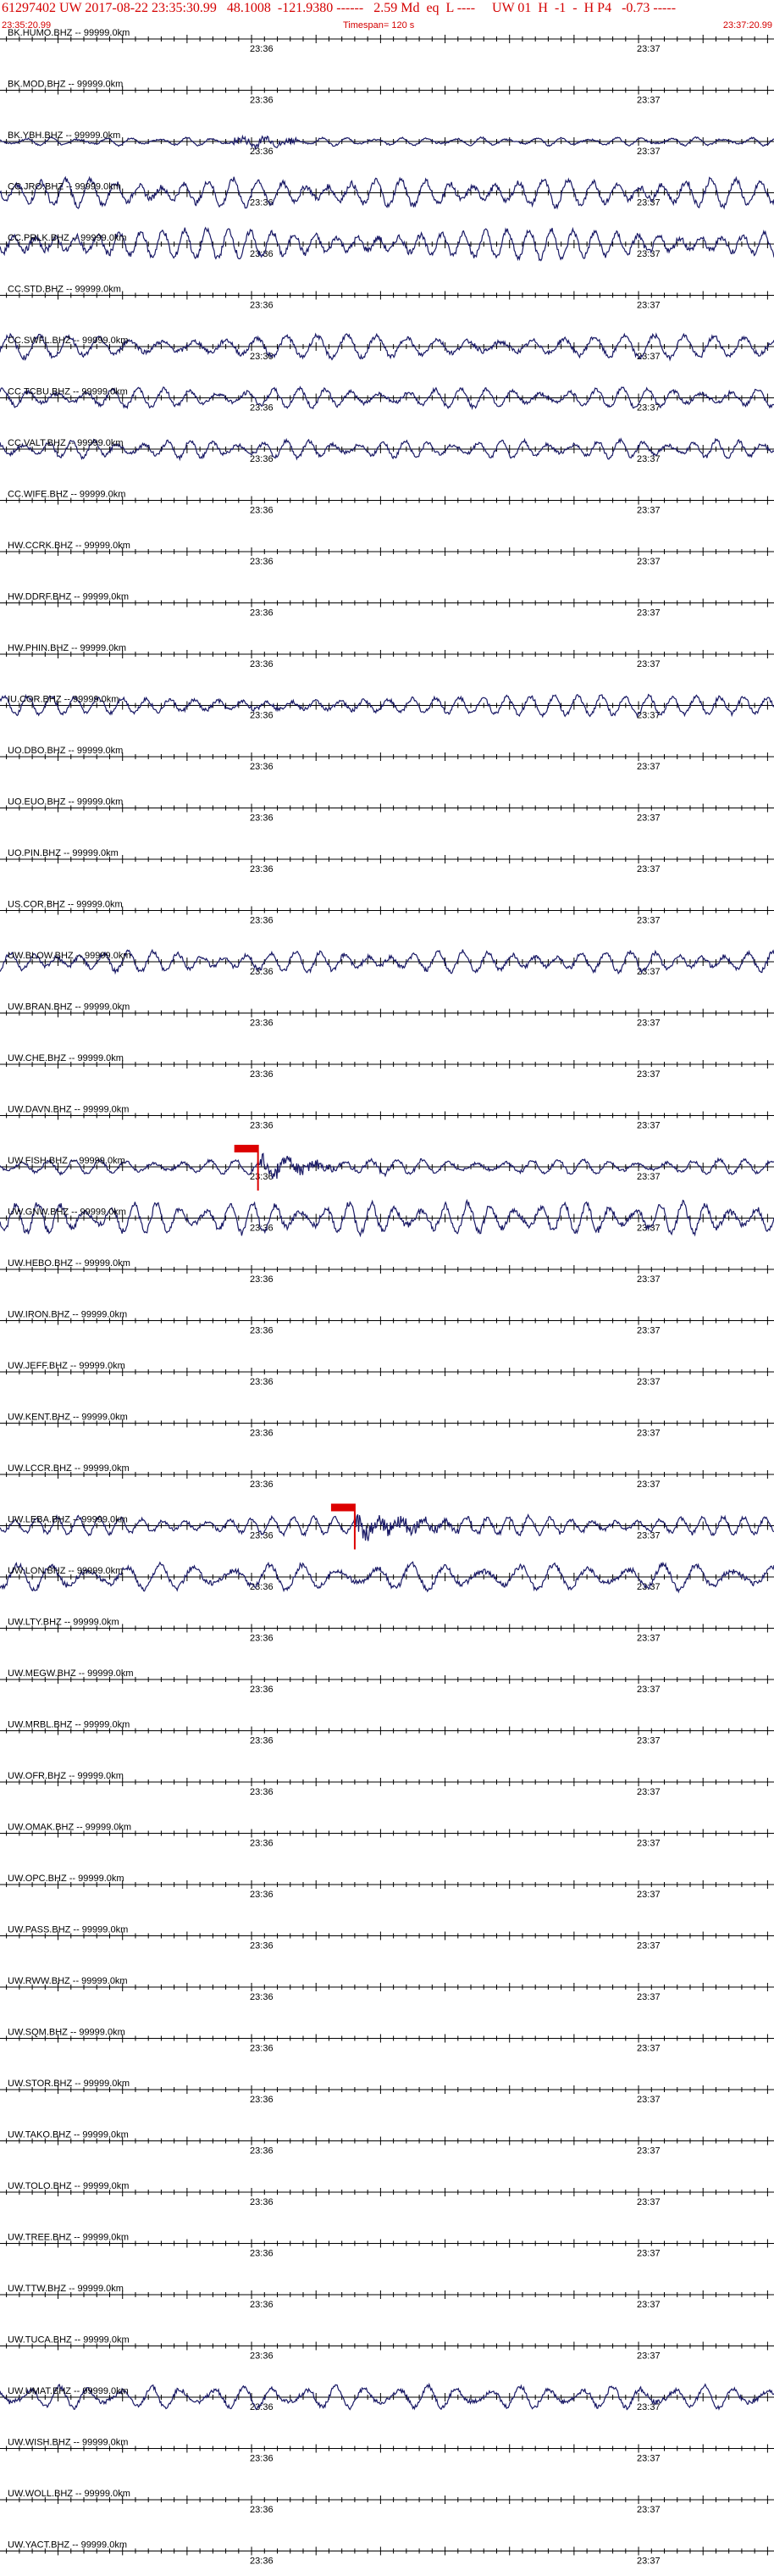  What do you see at coordinates (69, 2494) in the screenshot?
I see `station-label: UW.WOLL.BHZ -- 99999.0km` at bounding box center [69, 2494].